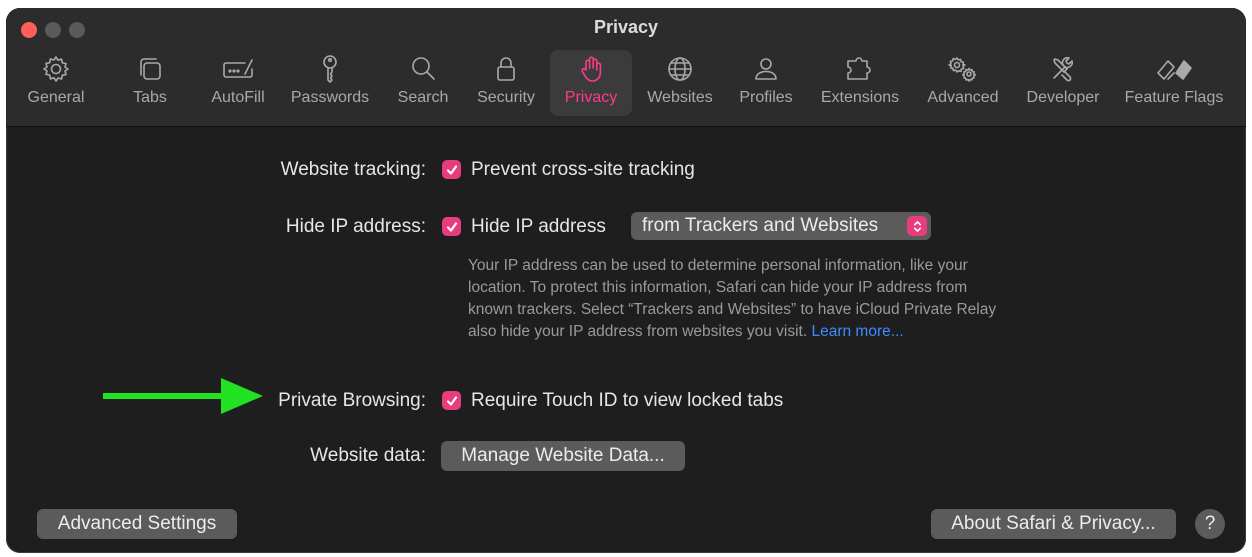  What do you see at coordinates (591, 69) in the screenshot?
I see `hand-icon` at bounding box center [591, 69].